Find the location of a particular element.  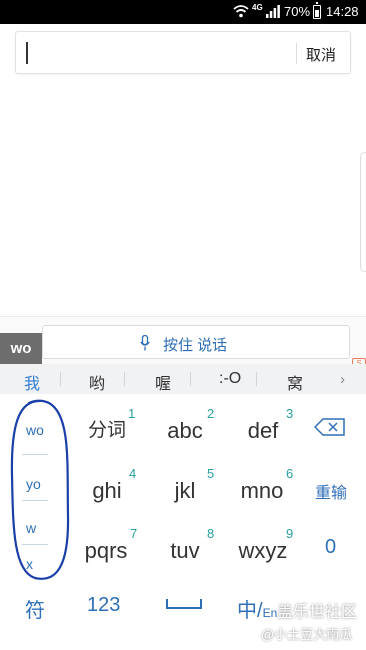

status-bar: 4G 70% 14:28 is located at coordinates (183, 12).